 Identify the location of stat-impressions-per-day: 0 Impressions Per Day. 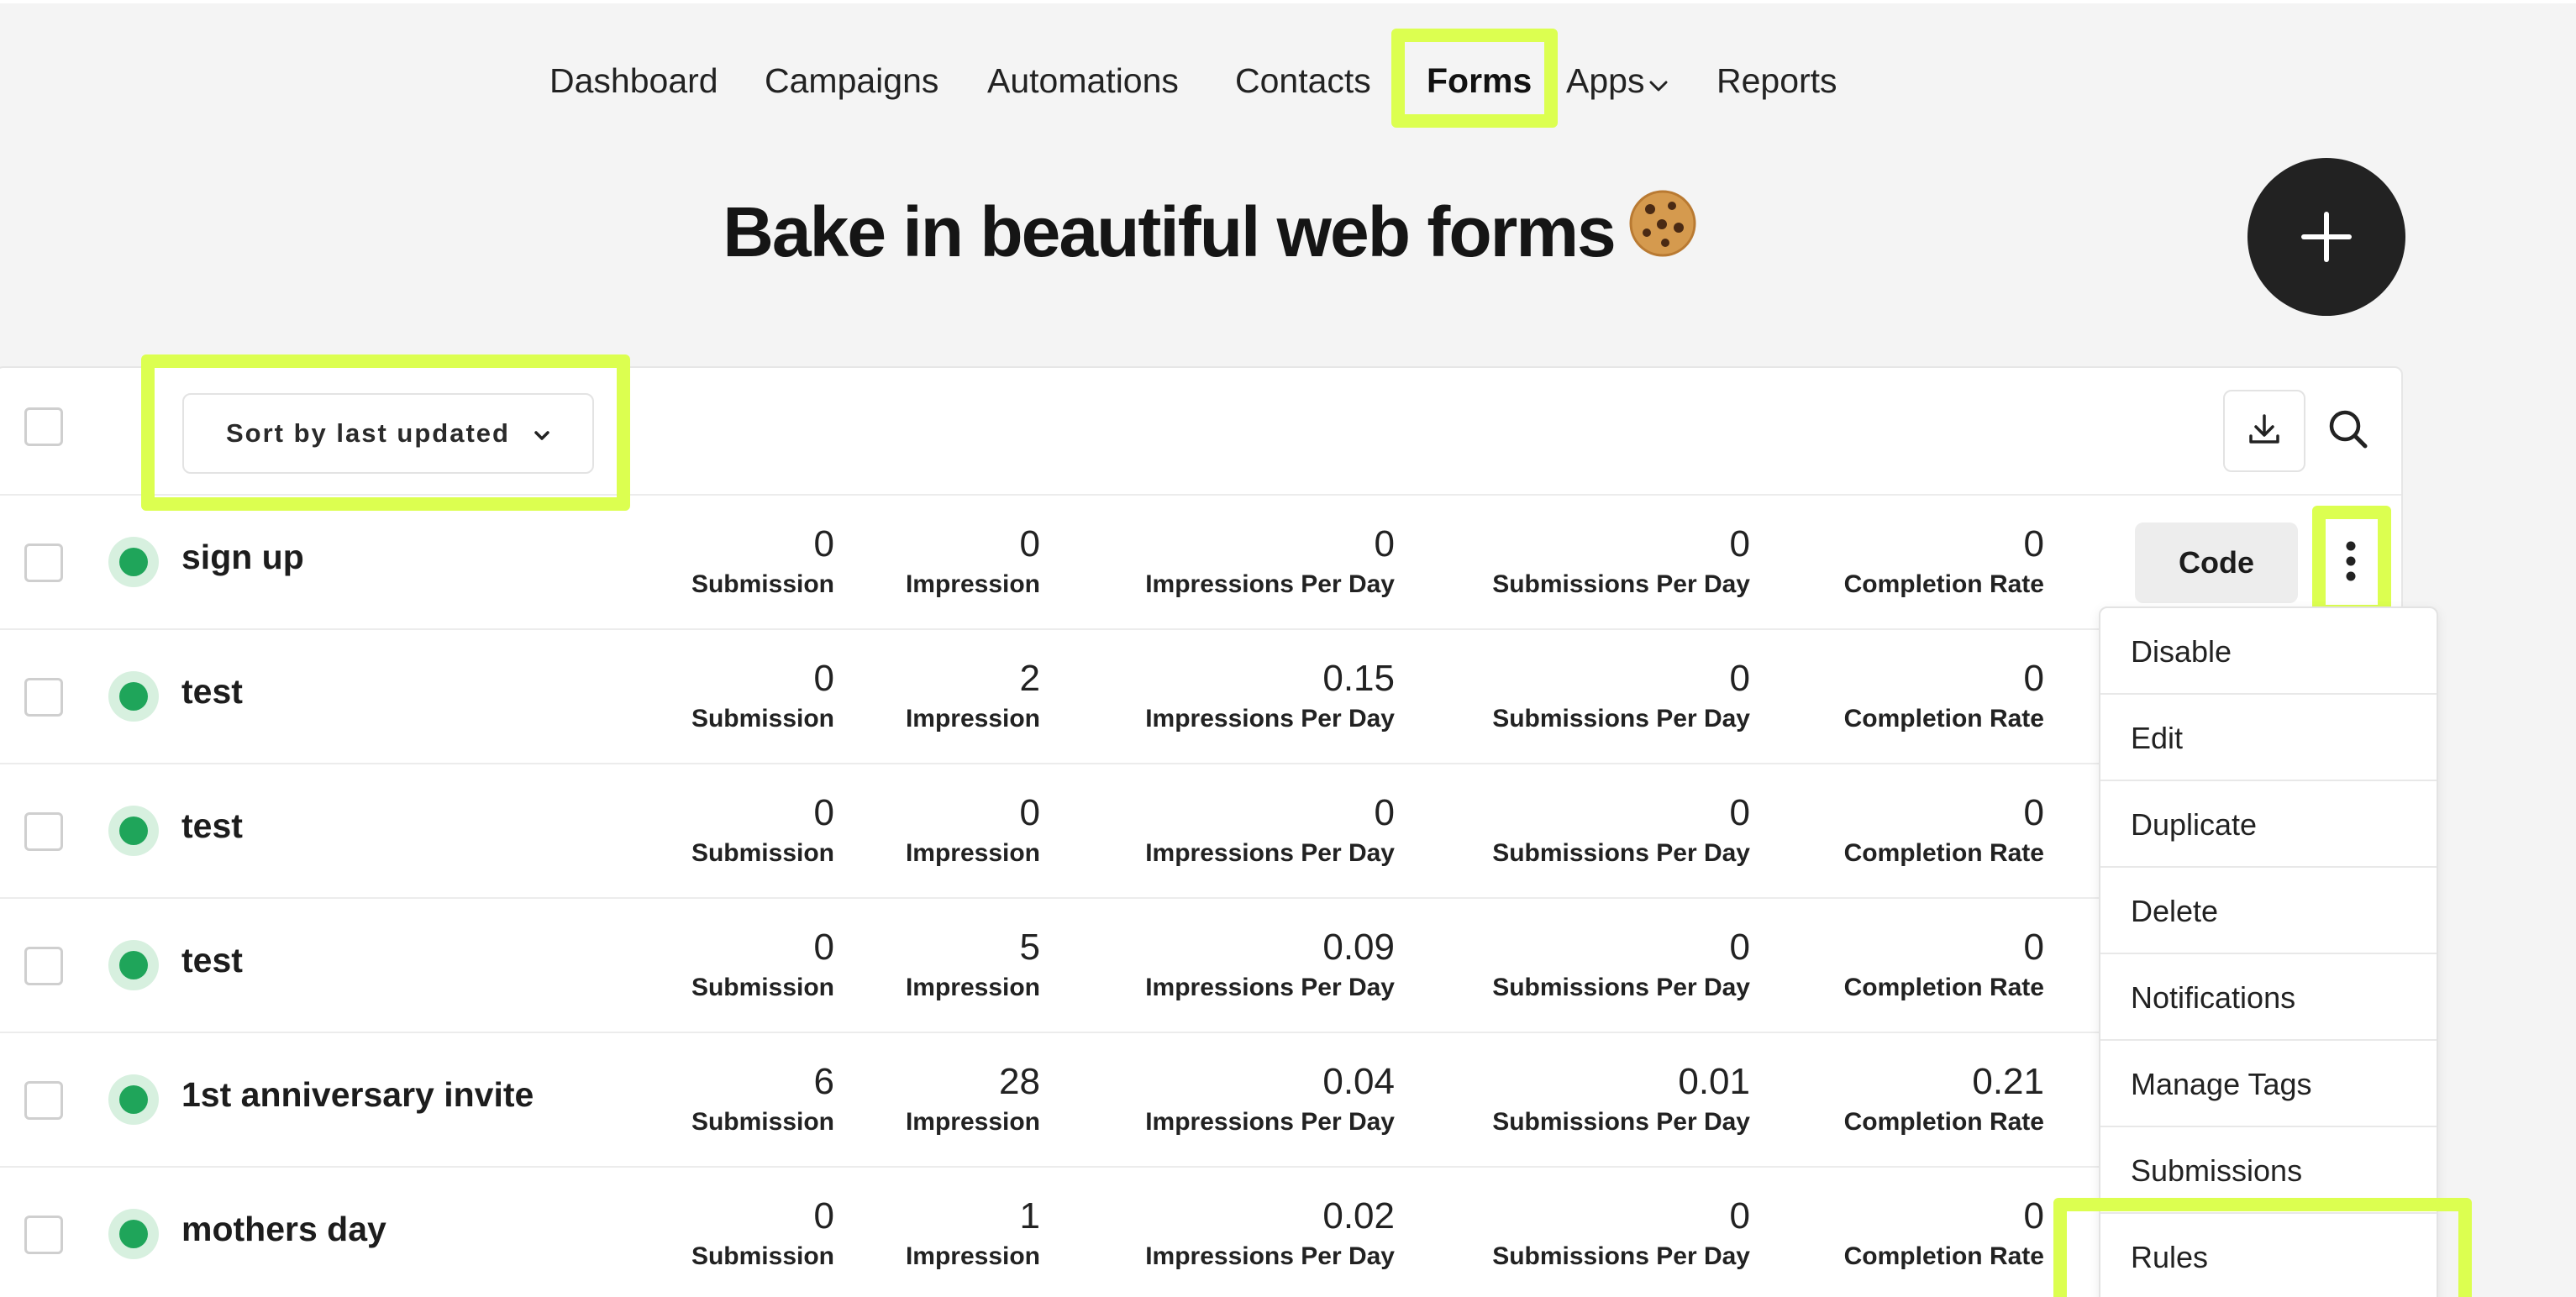
(1270, 830).